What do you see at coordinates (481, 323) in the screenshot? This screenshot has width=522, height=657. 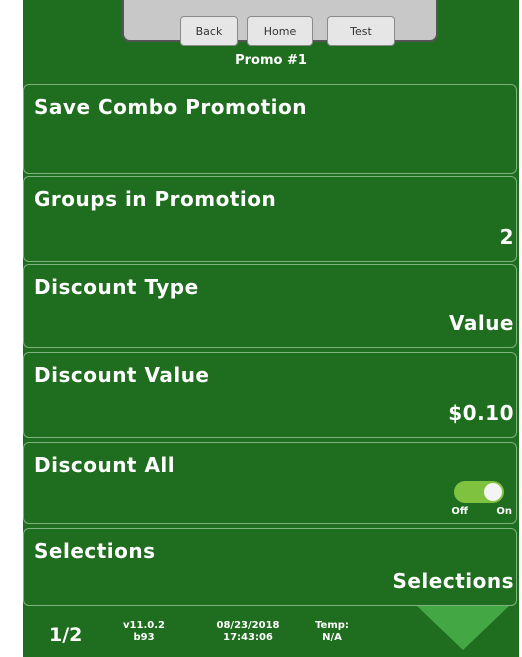 I see `row-value: Value` at bounding box center [481, 323].